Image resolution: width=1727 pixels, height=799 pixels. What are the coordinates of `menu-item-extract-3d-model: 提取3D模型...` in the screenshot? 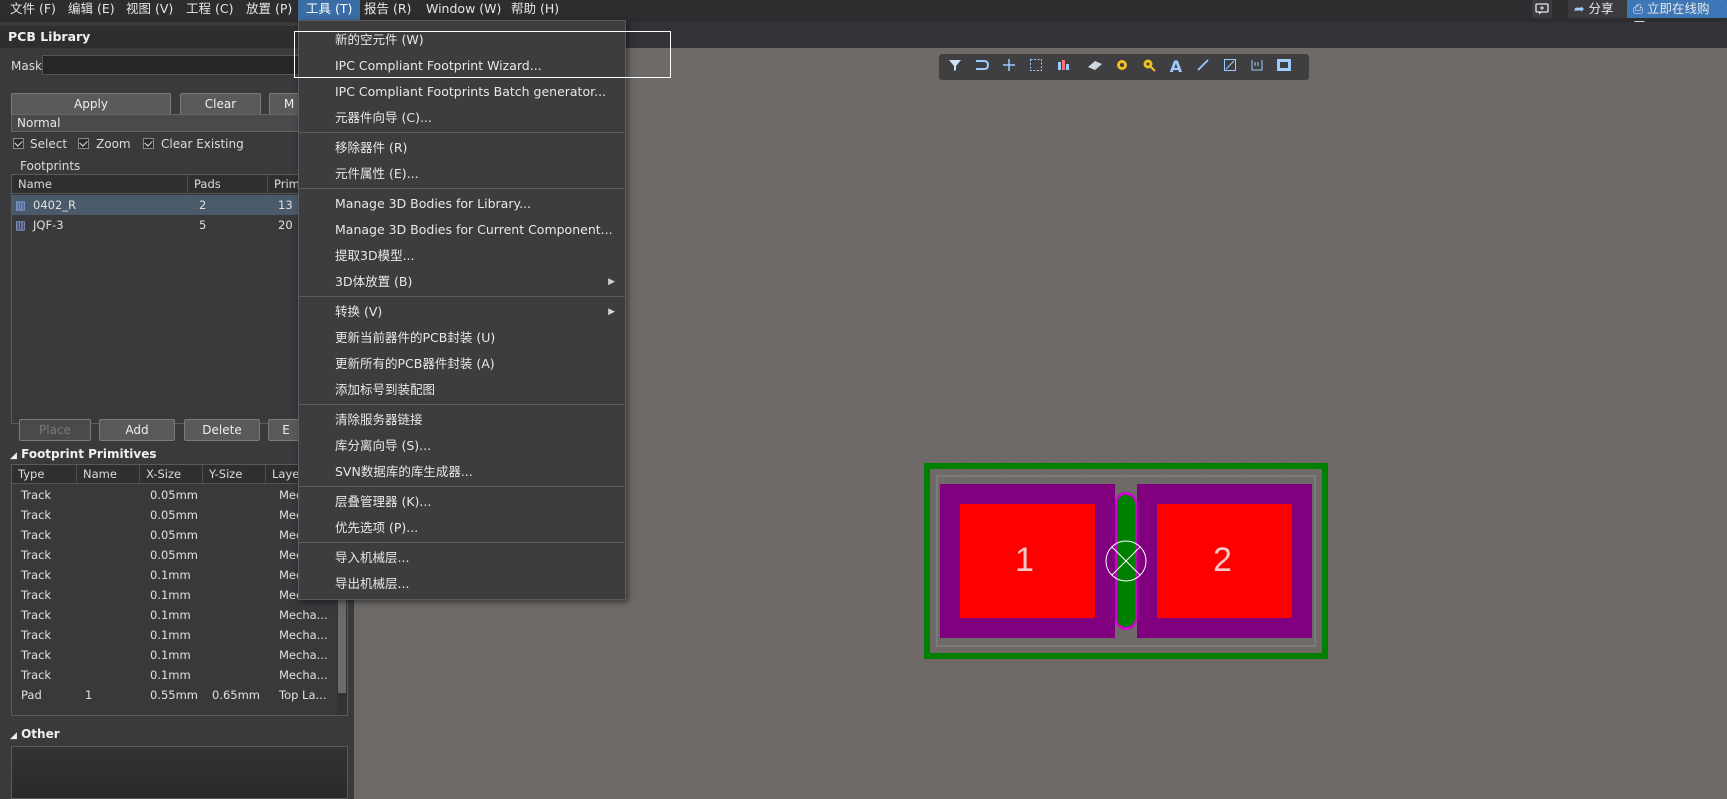 It's located at (462, 256).